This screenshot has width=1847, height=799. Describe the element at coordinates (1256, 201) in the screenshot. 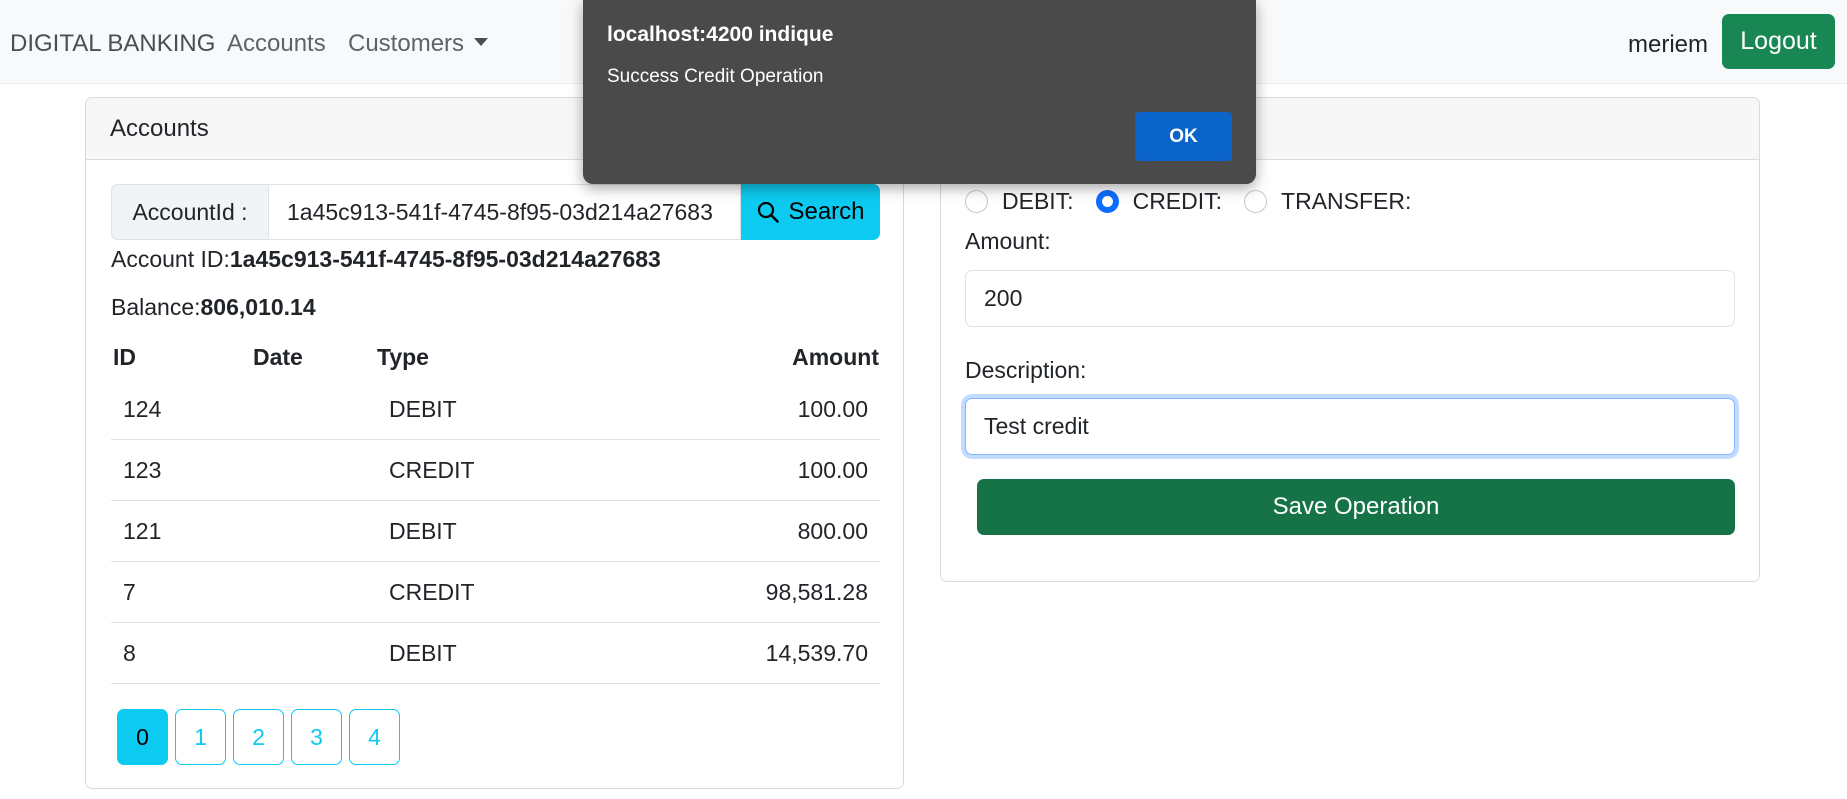

I see `radio-transfer` at that location.